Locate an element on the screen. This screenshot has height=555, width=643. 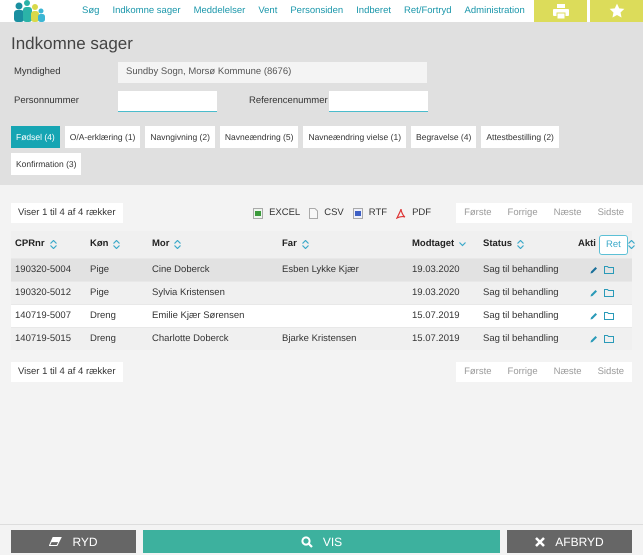
nav-link: Søg is located at coordinates (91, 11).